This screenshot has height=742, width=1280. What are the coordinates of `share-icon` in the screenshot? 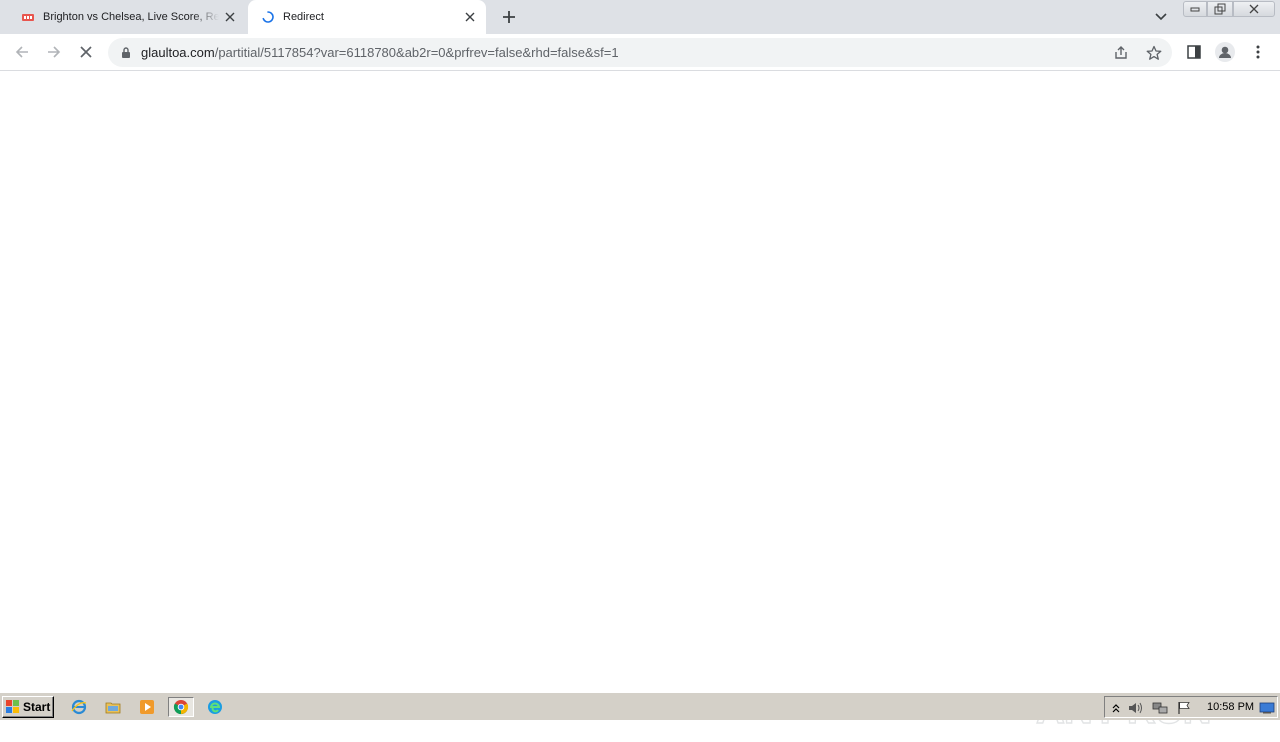 It's located at (1121, 53).